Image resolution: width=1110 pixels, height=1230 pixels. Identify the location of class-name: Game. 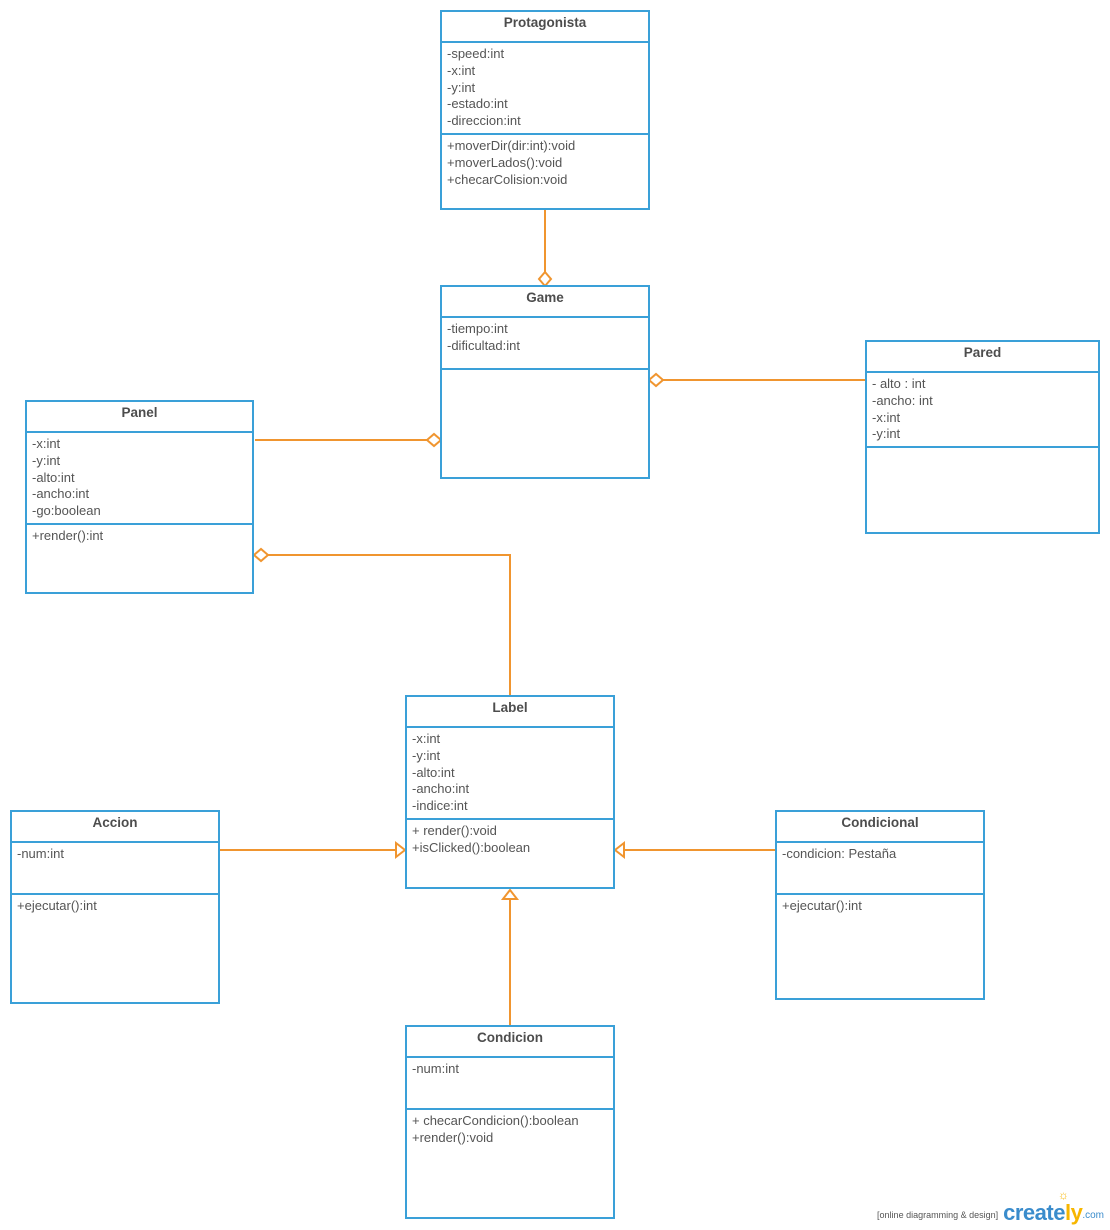
(545, 302).